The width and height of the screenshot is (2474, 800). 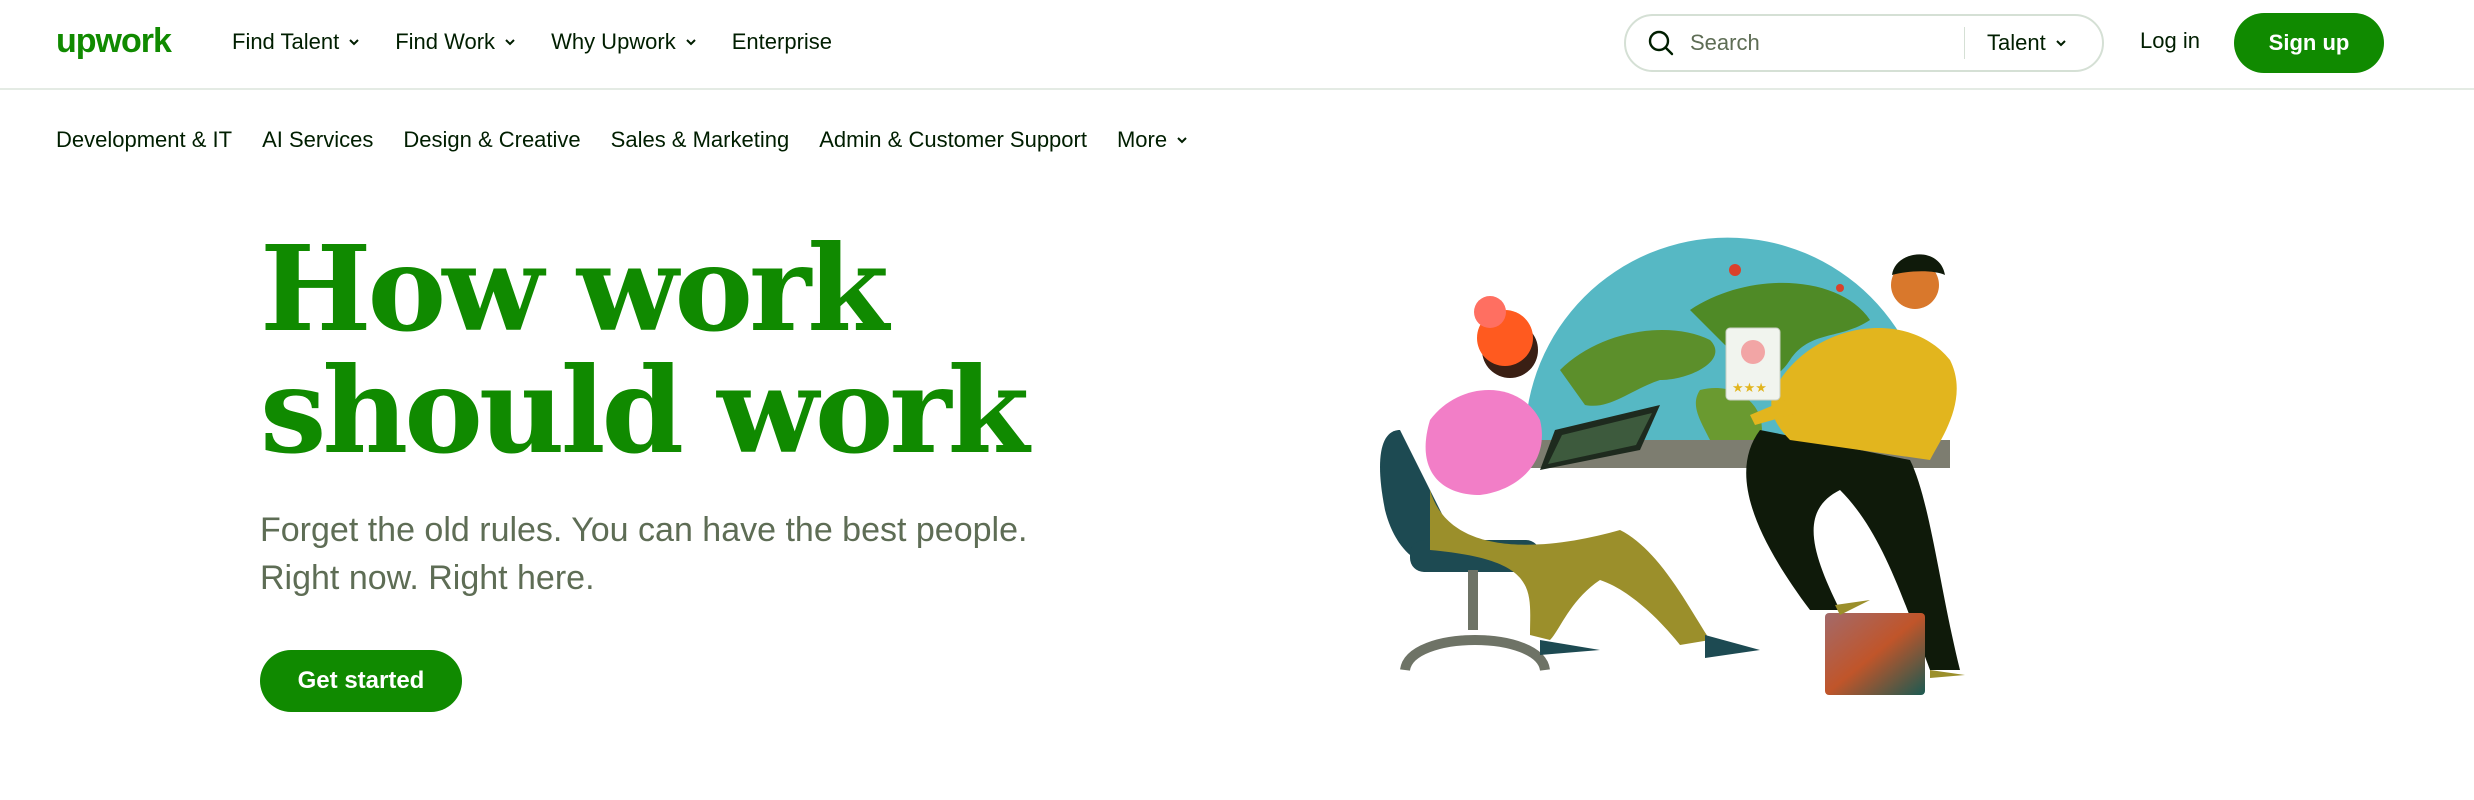 I want to click on search-scope-dropdown: Talent, so click(x=2027, y=43).